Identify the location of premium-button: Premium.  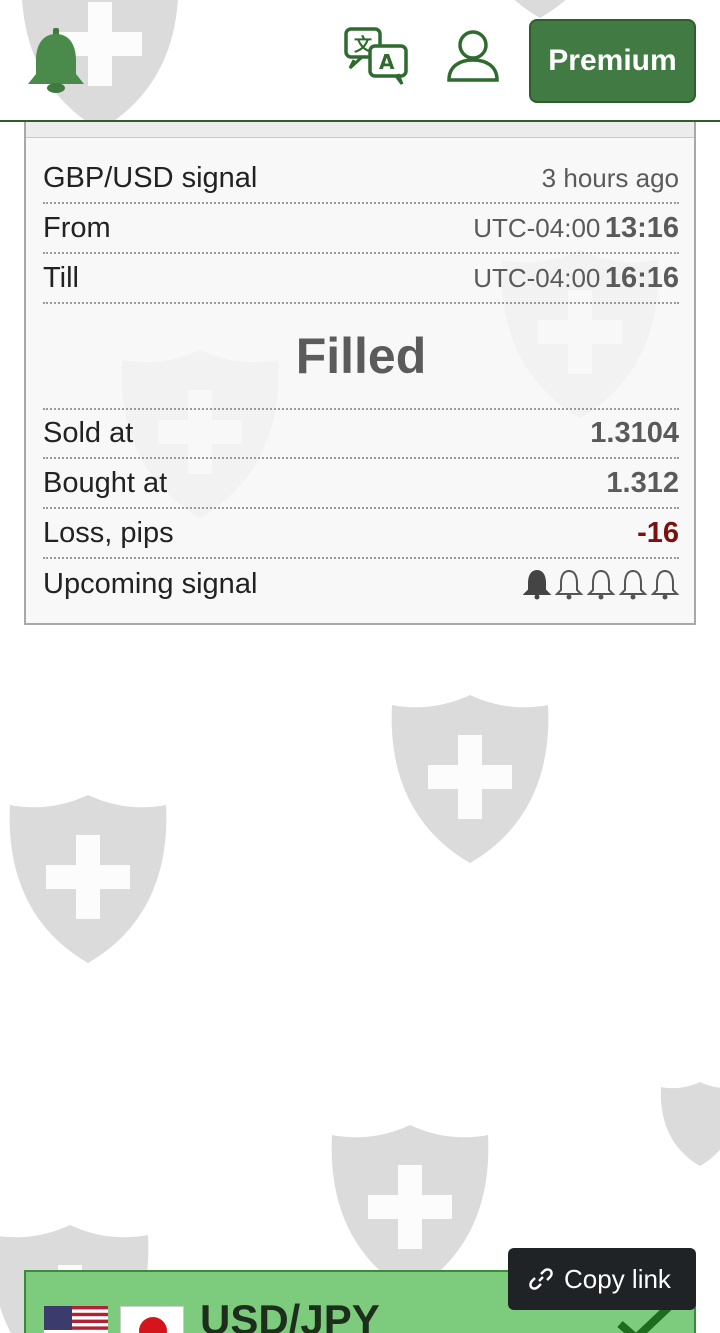
(612, 61).